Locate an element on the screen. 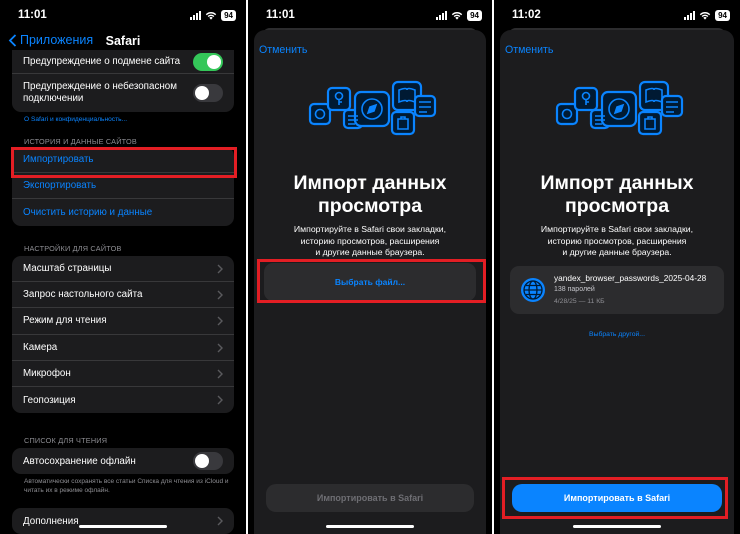  status-time: 11:02 is located at coordinates (526, 15).